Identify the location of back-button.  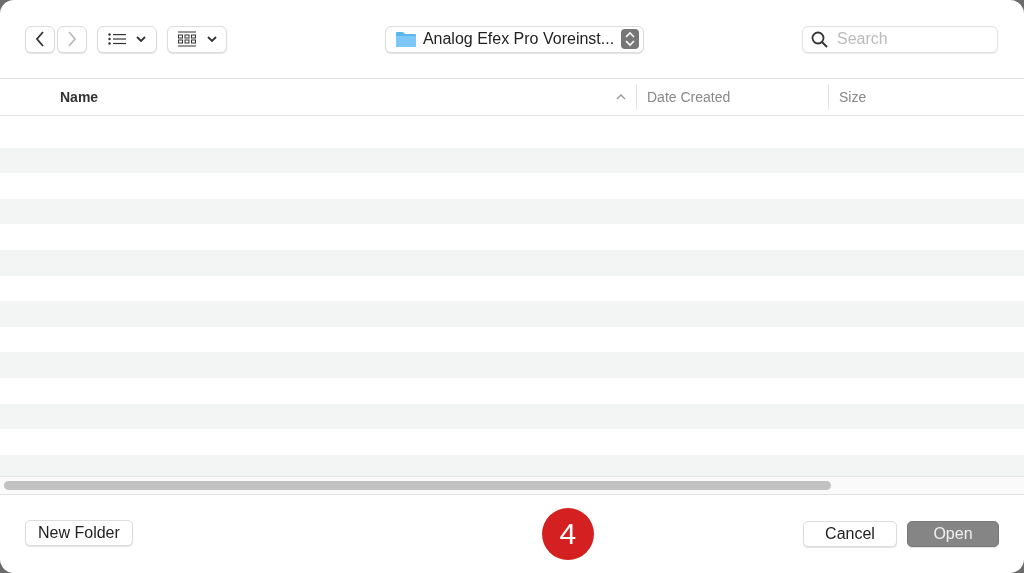
(40, 39).